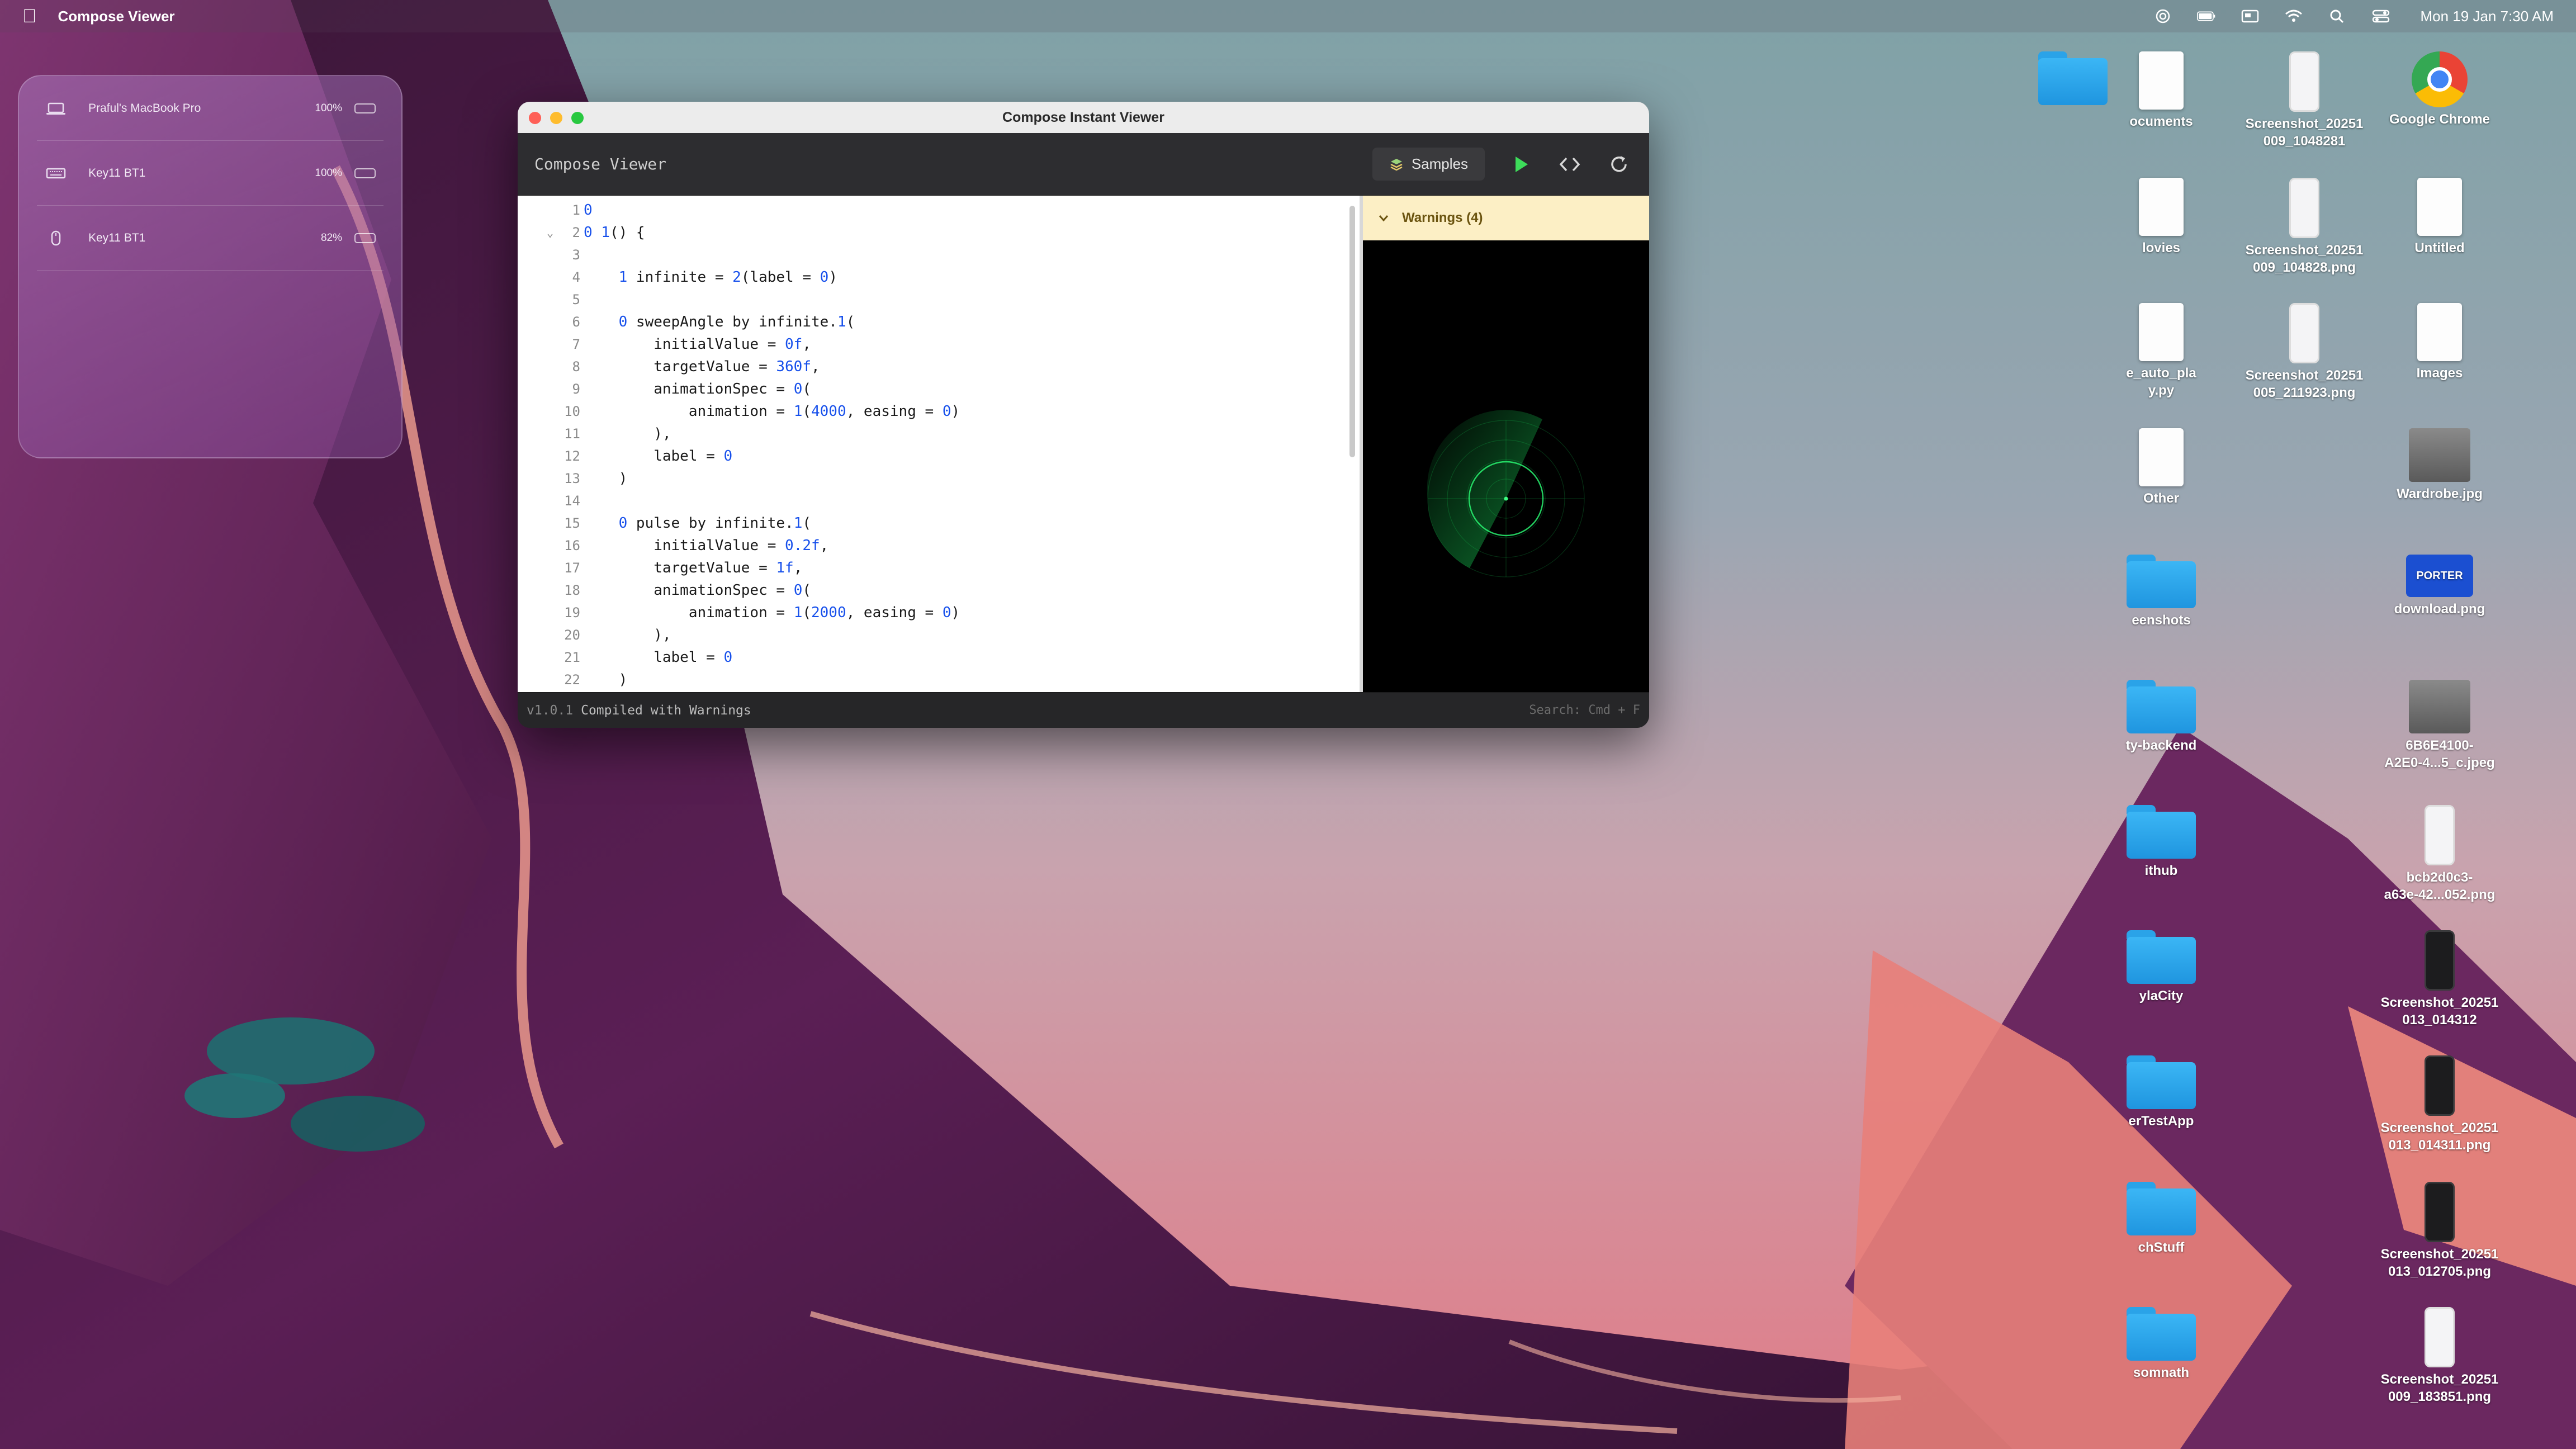 The height and width of the screenshot is (1449, 2576). What do you see at coordinates (929, 277) in the screenshot?
I see `code-line: 4 1 infinite = 2(label = 0)` at bounding box center [929, 277].